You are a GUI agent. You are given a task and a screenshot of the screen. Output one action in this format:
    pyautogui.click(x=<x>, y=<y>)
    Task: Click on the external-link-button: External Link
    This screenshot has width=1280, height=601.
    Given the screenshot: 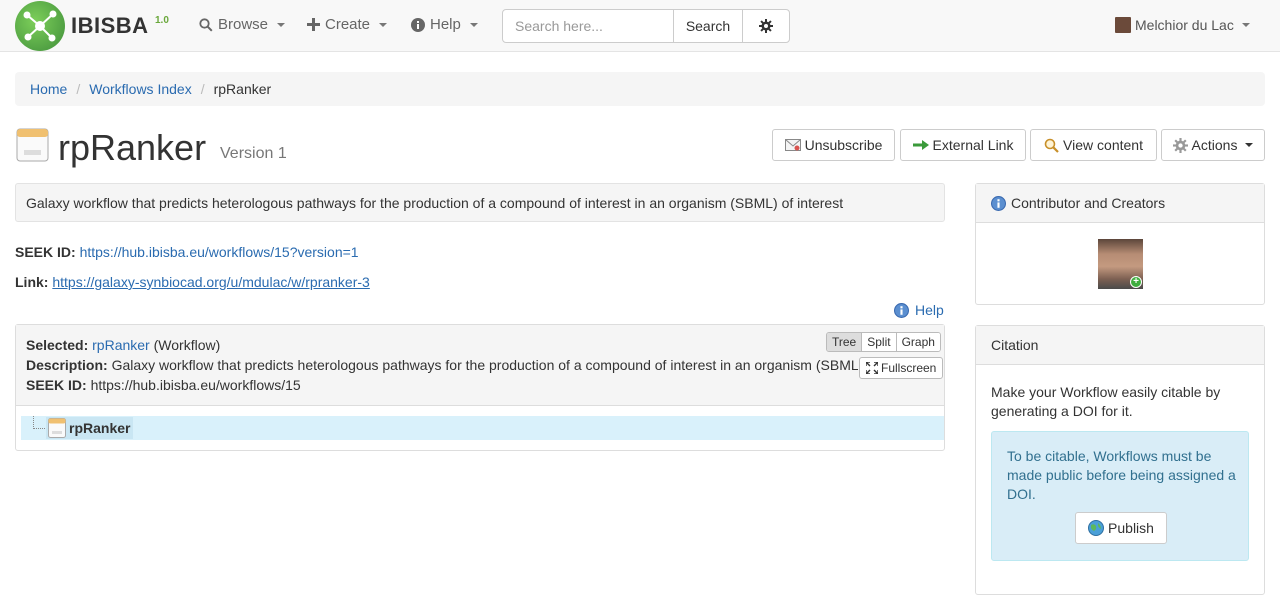 What is the action you would take?
    pyautogui.click(x=963, y=145)
    